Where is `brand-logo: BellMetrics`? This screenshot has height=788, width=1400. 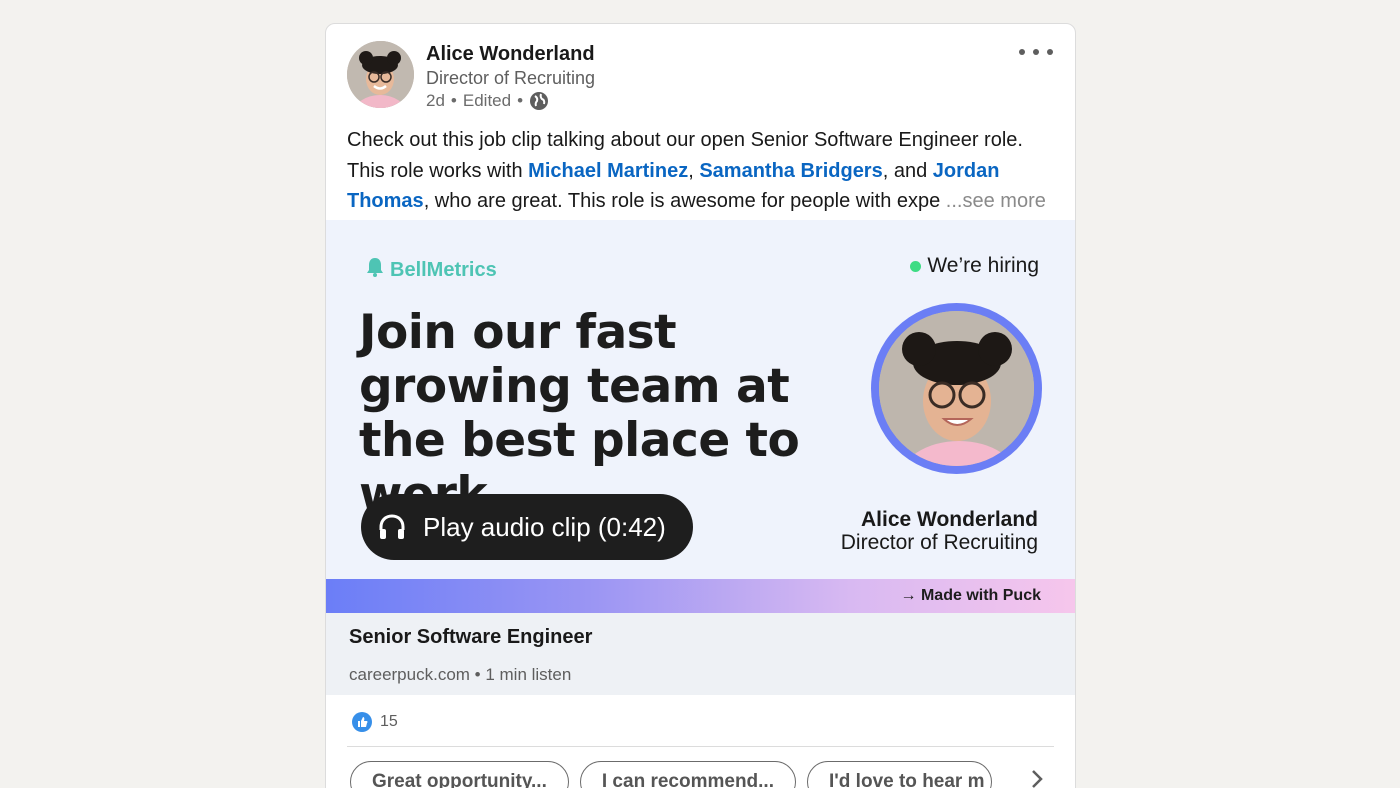 brand-logo: BellMetrics is located at coordinates (431, 270).